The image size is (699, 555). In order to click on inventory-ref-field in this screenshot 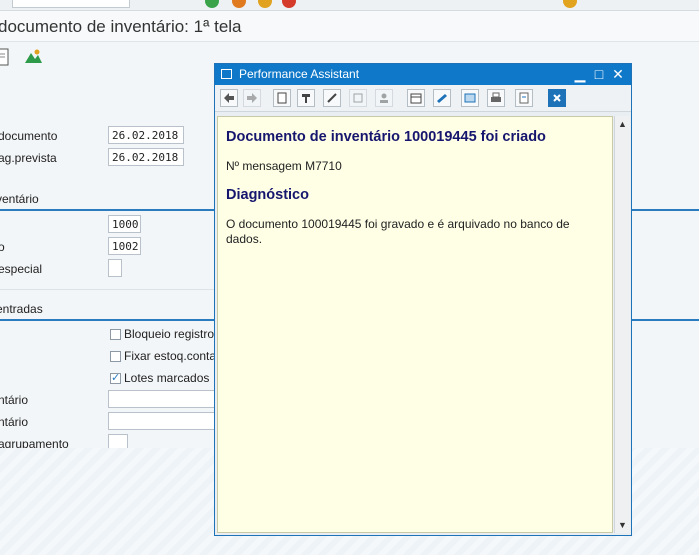, I will do `click(162, 399)`.